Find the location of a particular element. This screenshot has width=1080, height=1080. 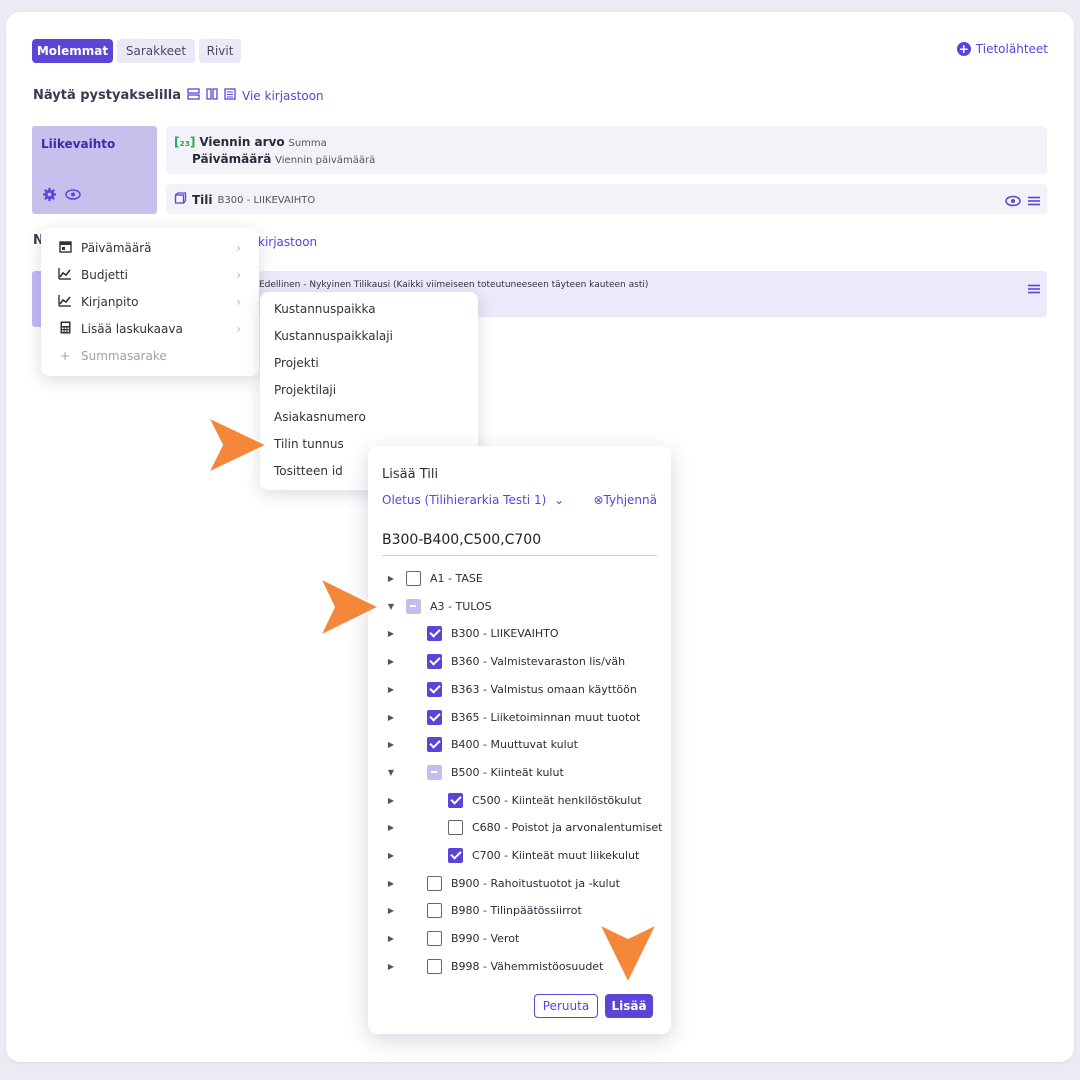

menu-item-date: Päivämäärä › is located at coordinates (150, 248).